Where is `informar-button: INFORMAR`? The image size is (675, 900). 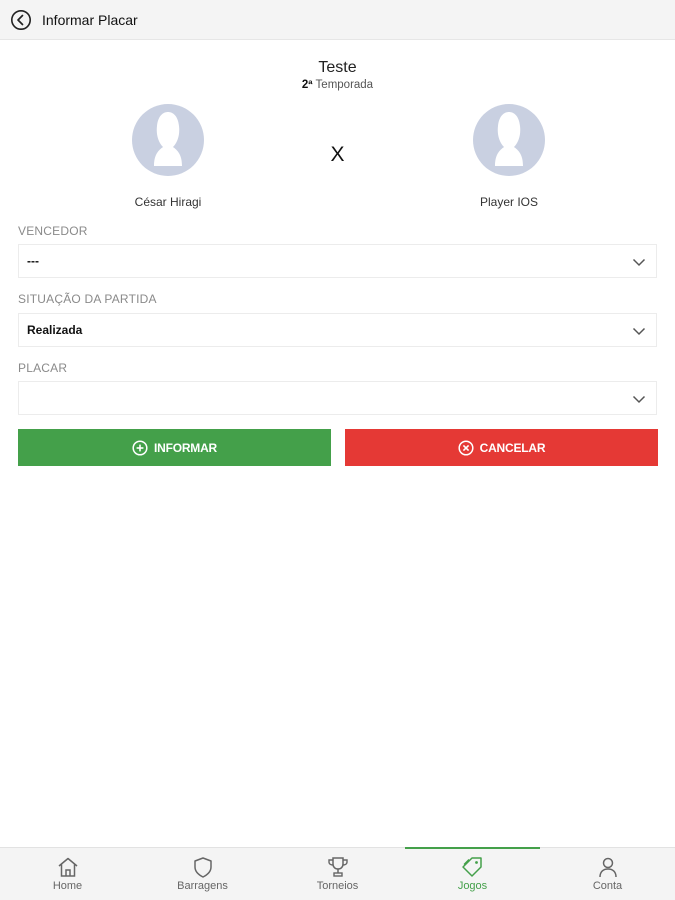
informar-button: INFORMAR is located at coordinates (174, 447).